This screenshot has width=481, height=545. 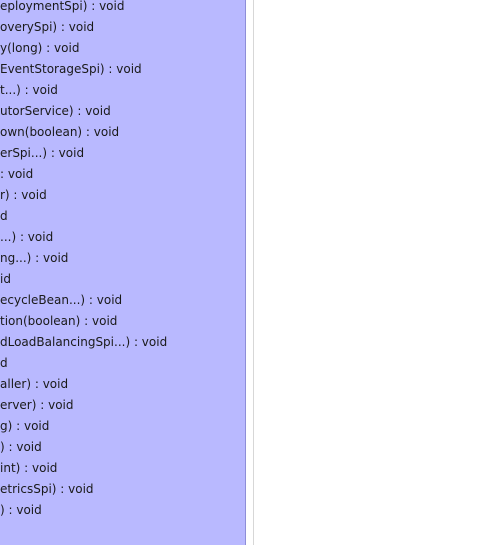 I want to click on method-item: ng...) : void, so click(x=122, y=258).